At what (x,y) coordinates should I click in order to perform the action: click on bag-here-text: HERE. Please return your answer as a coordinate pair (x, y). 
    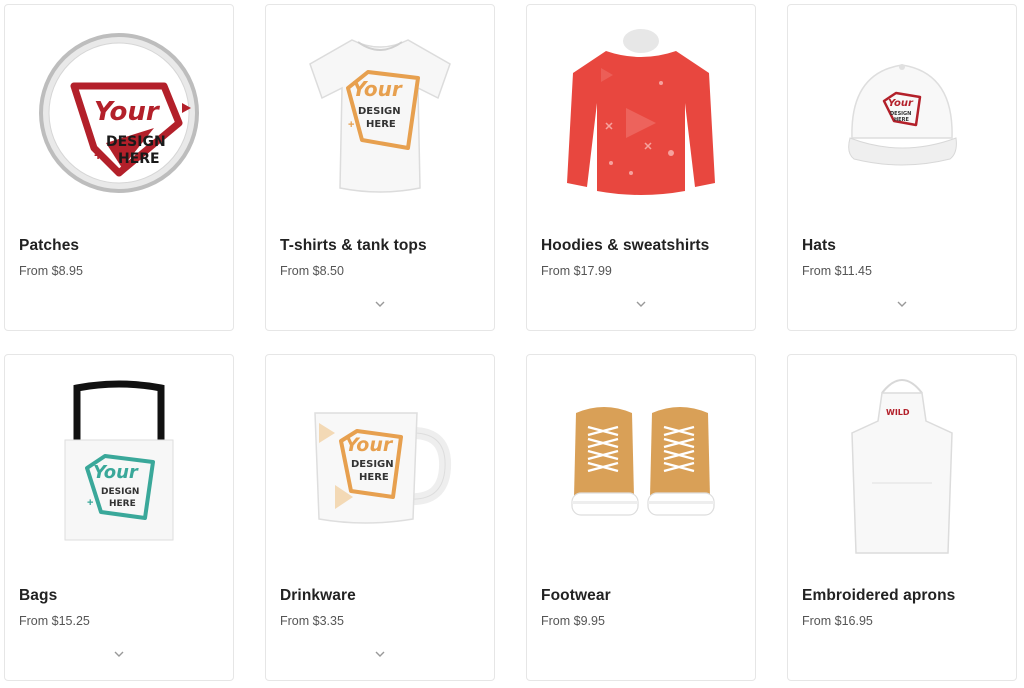
    Looking at the image, I should click on (122, 504).